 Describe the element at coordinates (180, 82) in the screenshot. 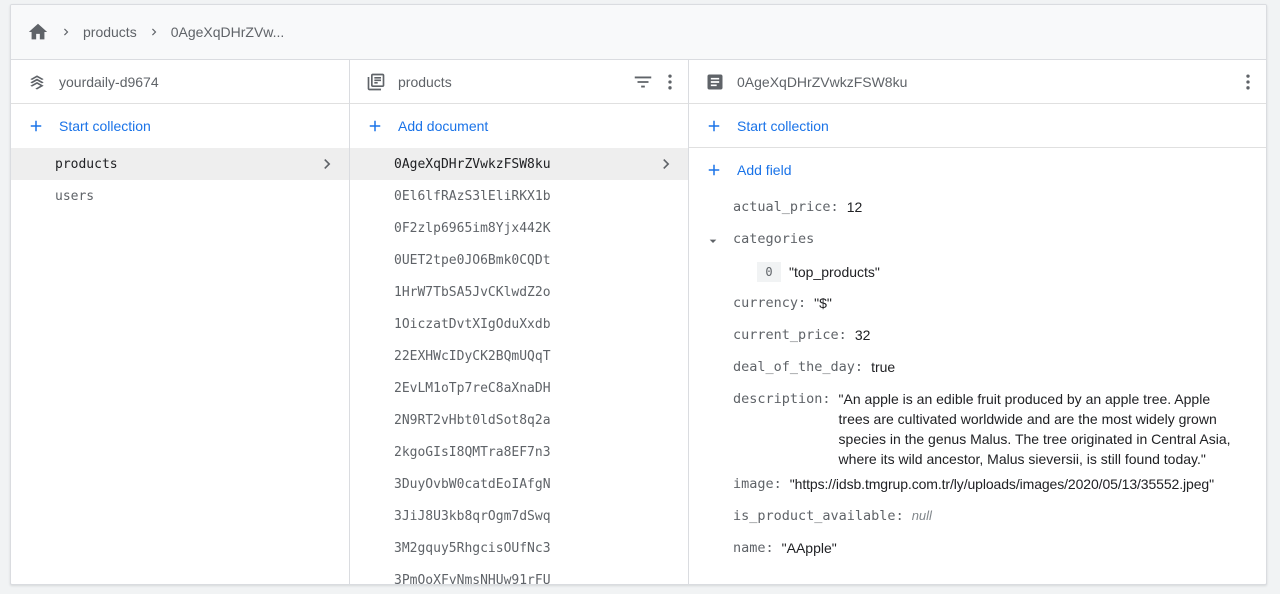

I see `root-column-header: yourdaily-d9674` at that location.